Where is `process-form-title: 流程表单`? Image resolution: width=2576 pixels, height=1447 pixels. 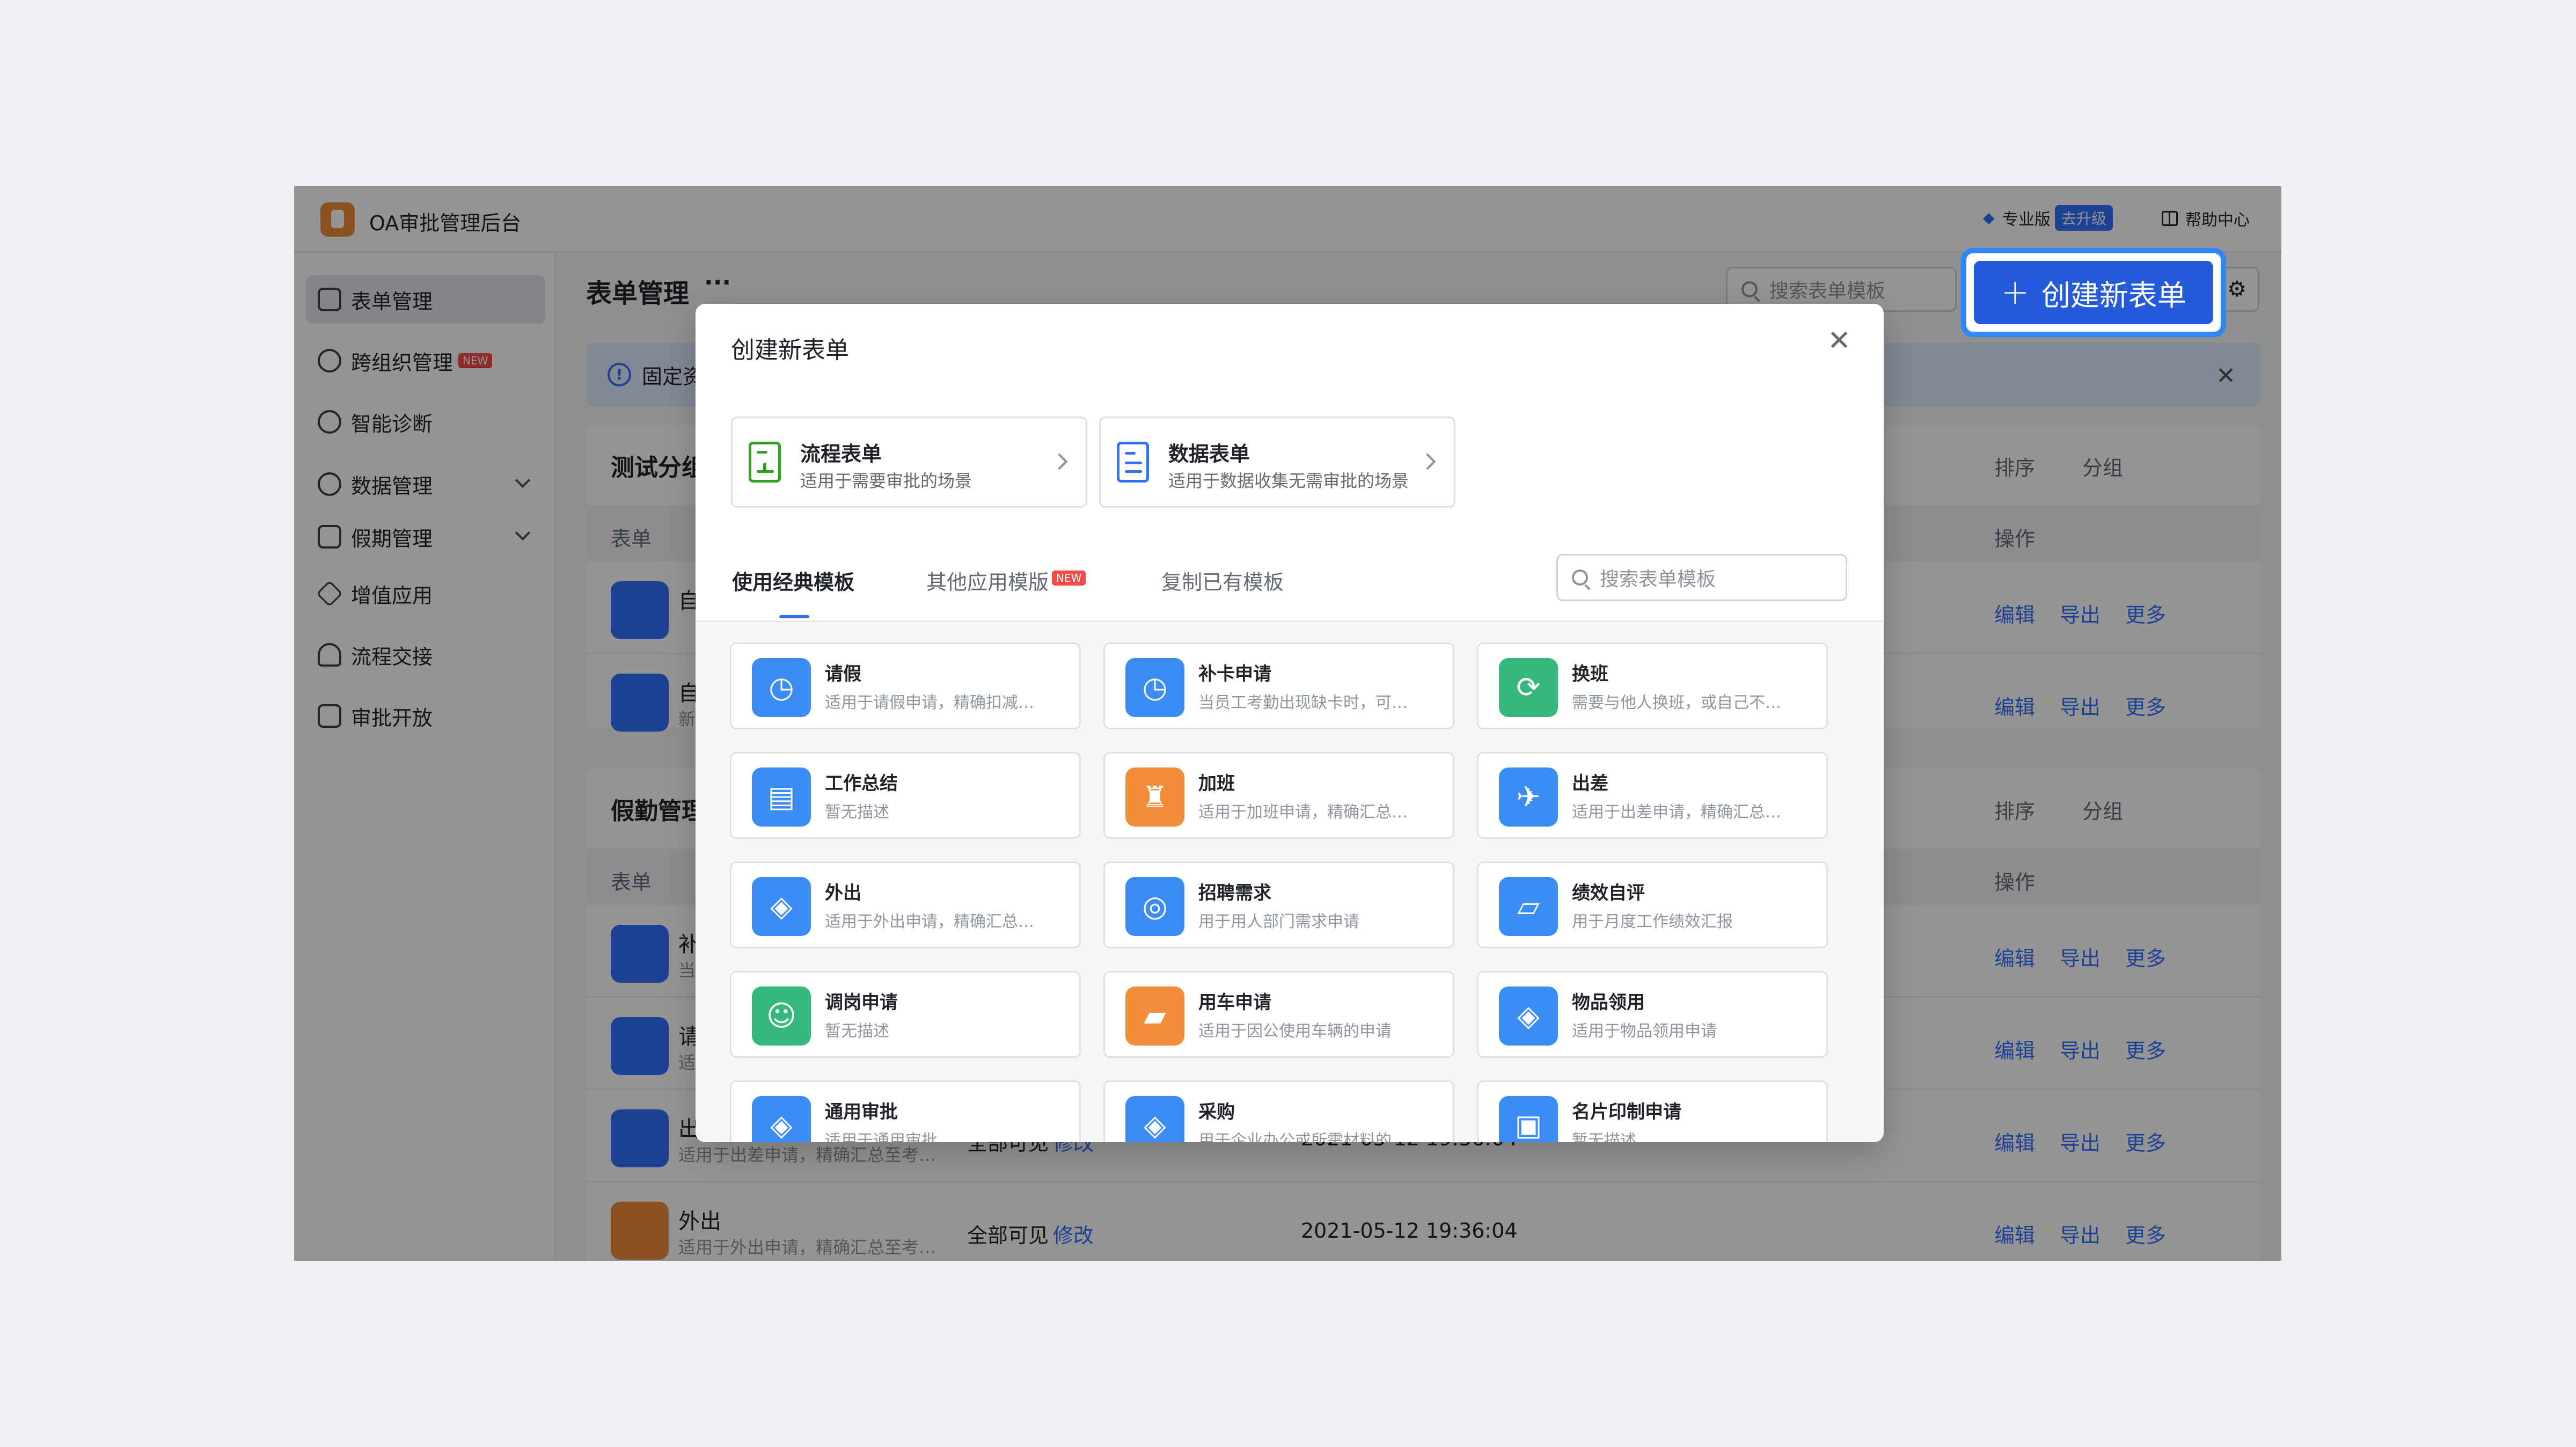 process-form-title: 流程表单 is located at coordinates (841, 454).